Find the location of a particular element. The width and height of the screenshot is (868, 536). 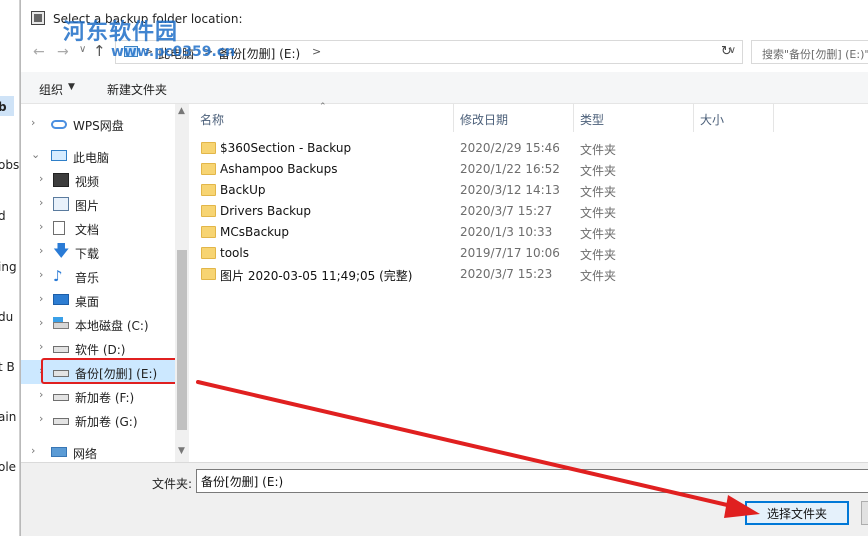

breadcrumb-current: 备份[勿删] (E:) is located at coordinates (259, 53).